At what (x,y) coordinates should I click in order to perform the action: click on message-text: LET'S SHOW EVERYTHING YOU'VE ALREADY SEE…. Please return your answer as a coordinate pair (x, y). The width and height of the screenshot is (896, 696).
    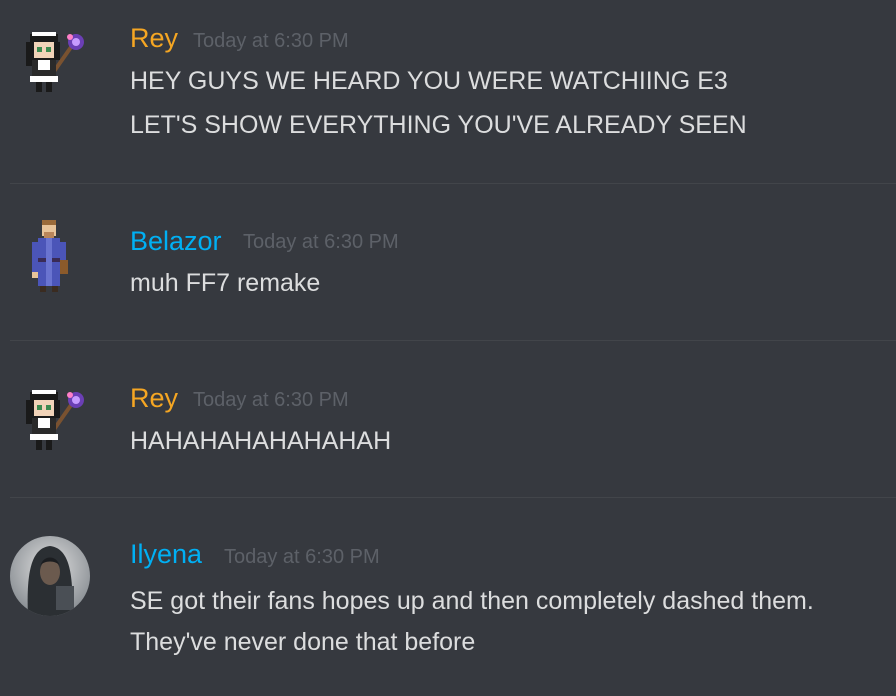
    Looking at the image, I should click on (438, 125).